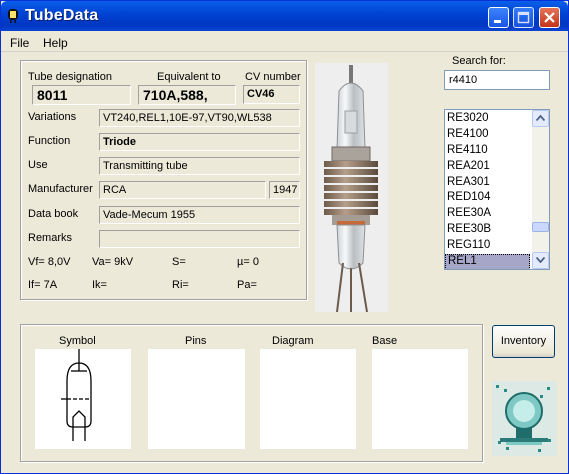  I want to click on tube-list-item: RE4100, so click(487, 135).